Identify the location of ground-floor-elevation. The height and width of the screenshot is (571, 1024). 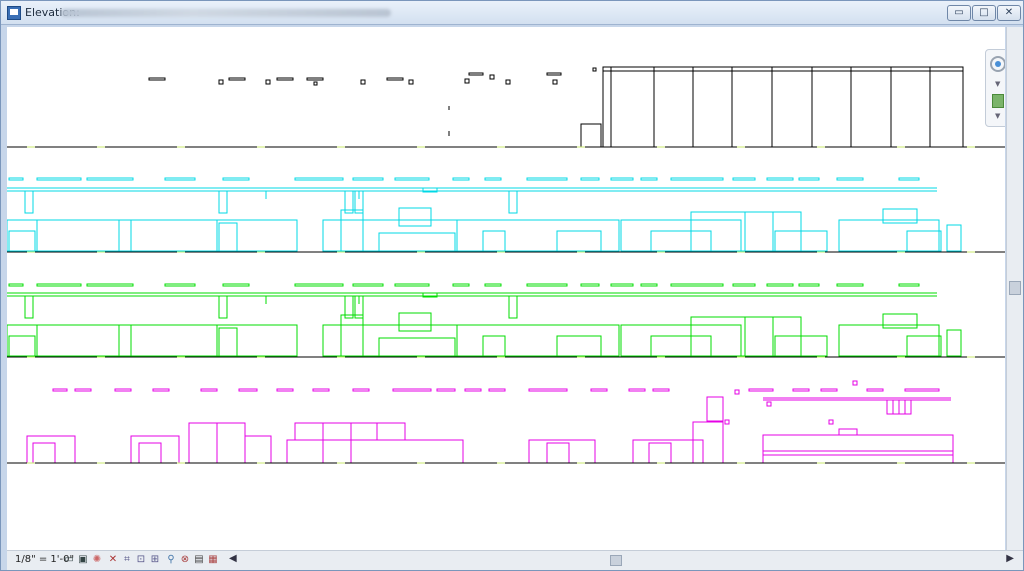
(490, 422).